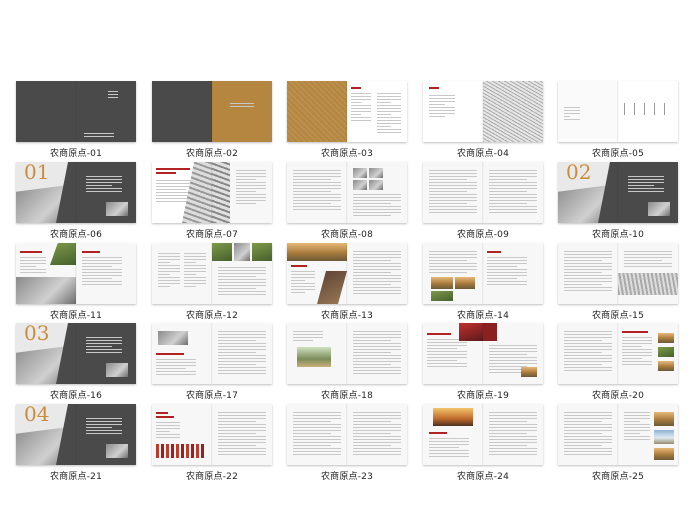  I want to click on left-page: 03, so click(46, 353).